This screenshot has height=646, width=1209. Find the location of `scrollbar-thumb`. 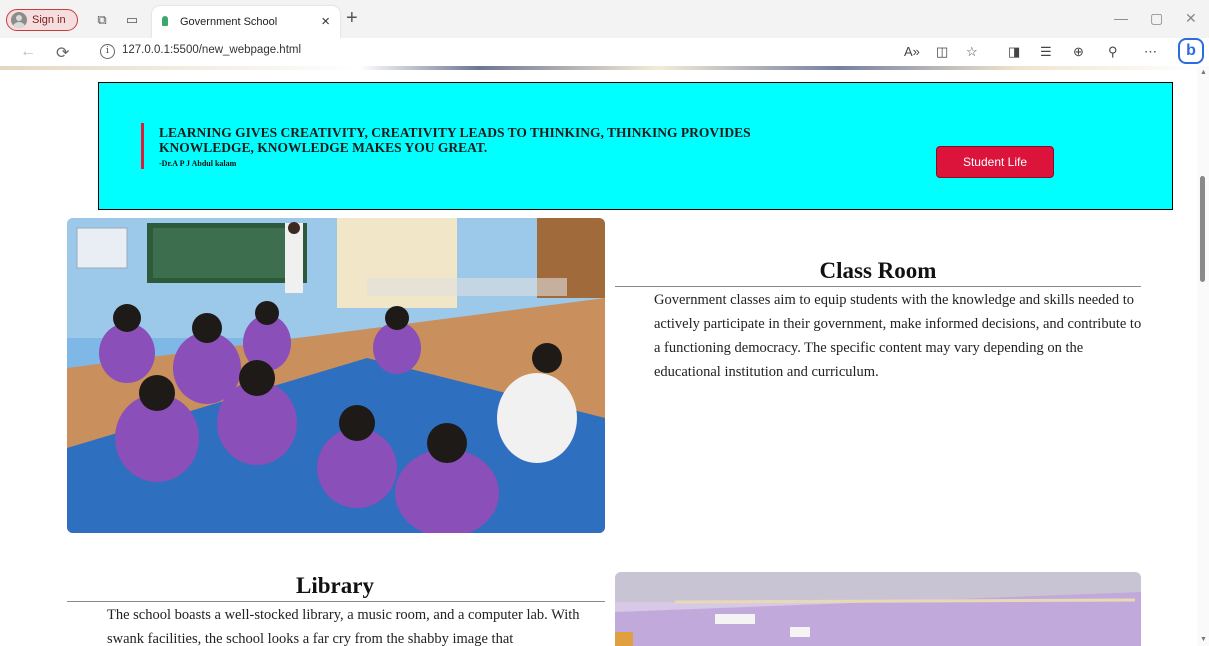

scrollbar-thumb is located at coordinates (1202, 229).